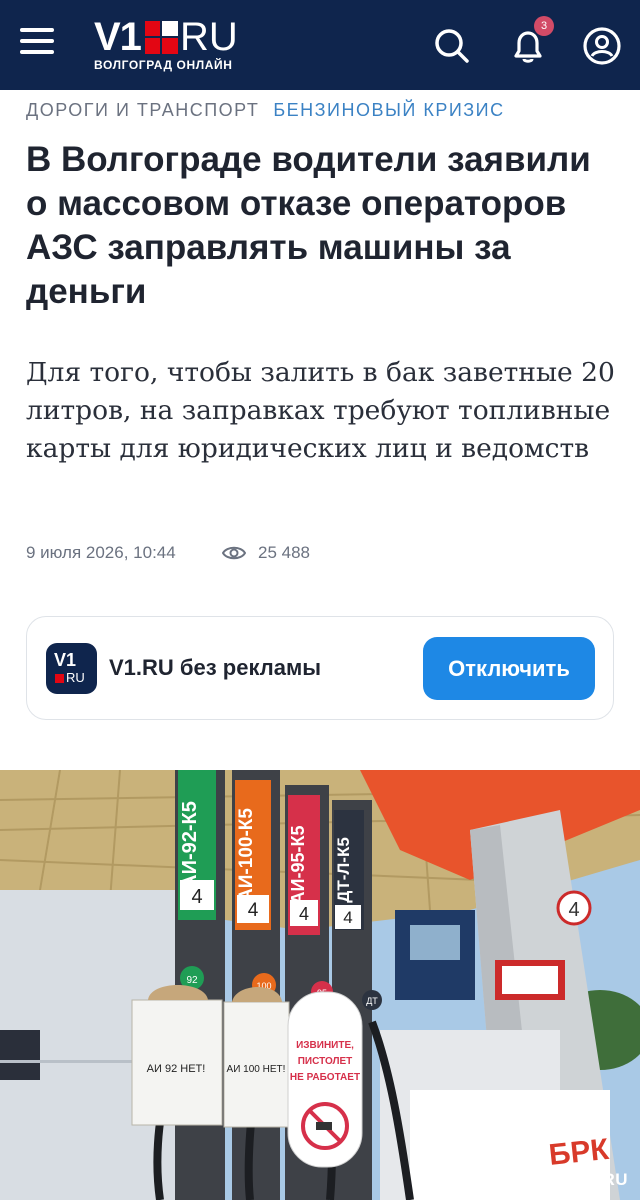  What do you see at coordinates (298, 865) in the screenshot?
I see `pump-label-95: АИ-95-К5` at bounding box center [298, 865].